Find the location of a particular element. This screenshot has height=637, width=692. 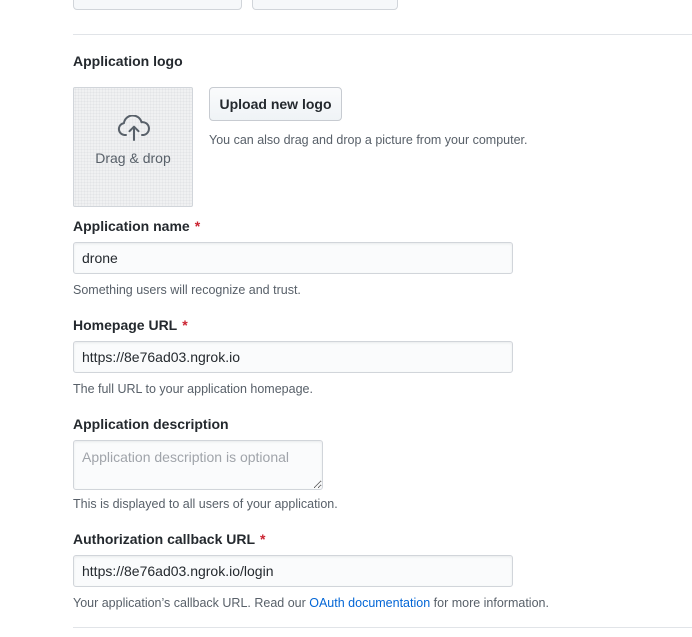

app-description-label: Application description is located at coordinates (151, 424).